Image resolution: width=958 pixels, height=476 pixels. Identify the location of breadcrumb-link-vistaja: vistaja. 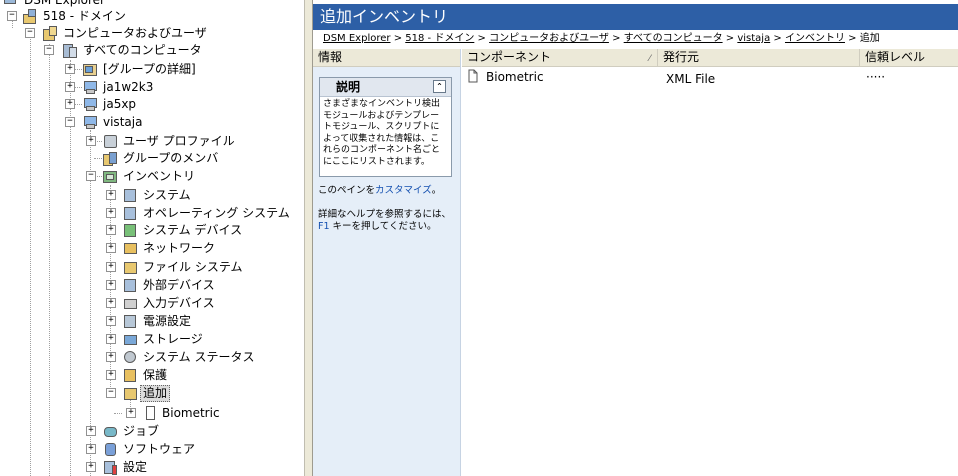
(753, 38).